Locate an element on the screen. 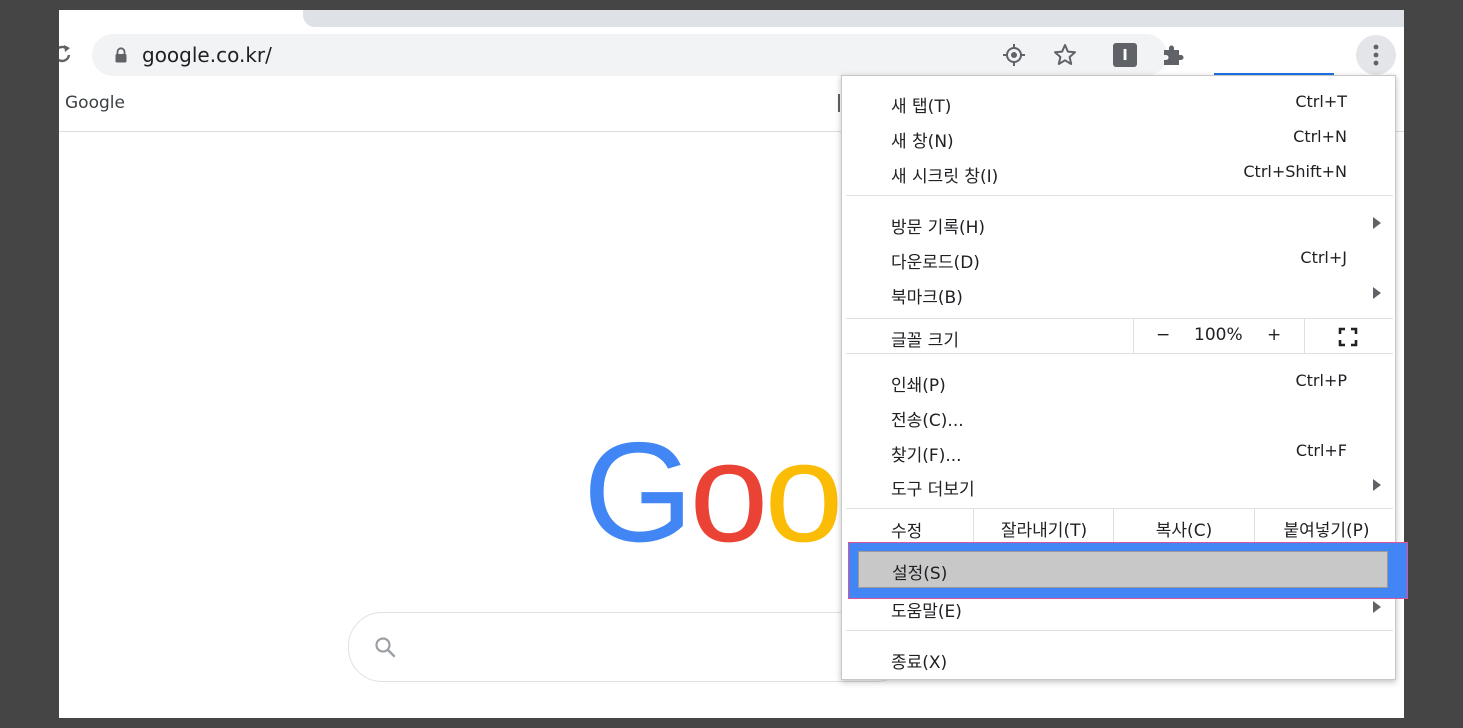  kebab-icon is located at coordinates (1376, 55).